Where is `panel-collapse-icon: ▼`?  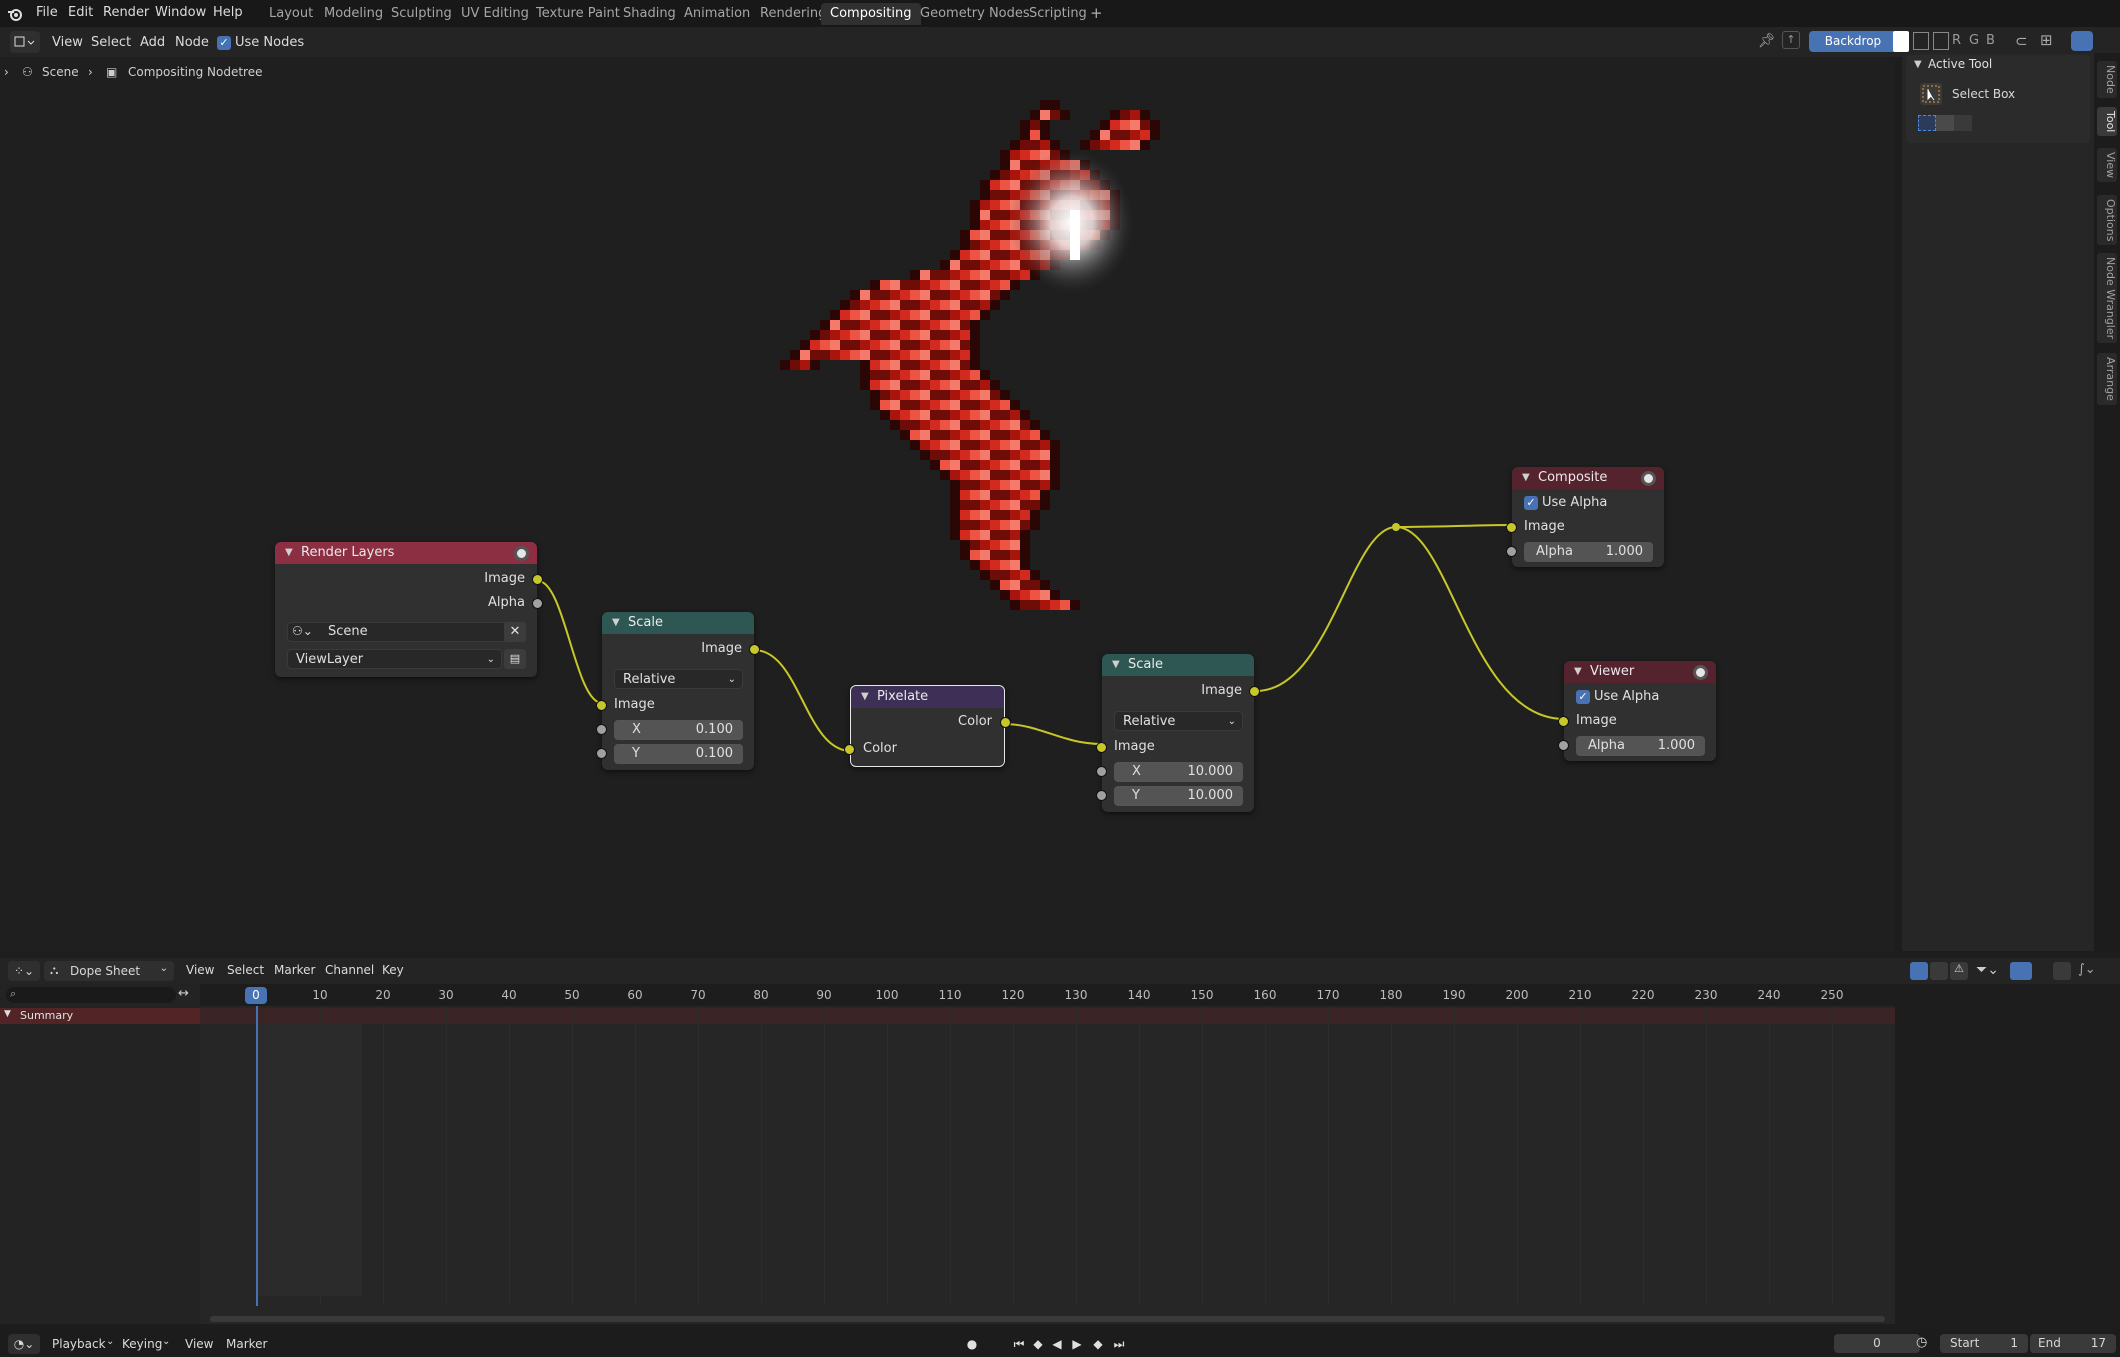 panel-collapse-icon: ▼ is located at coordinates (1918, 64).